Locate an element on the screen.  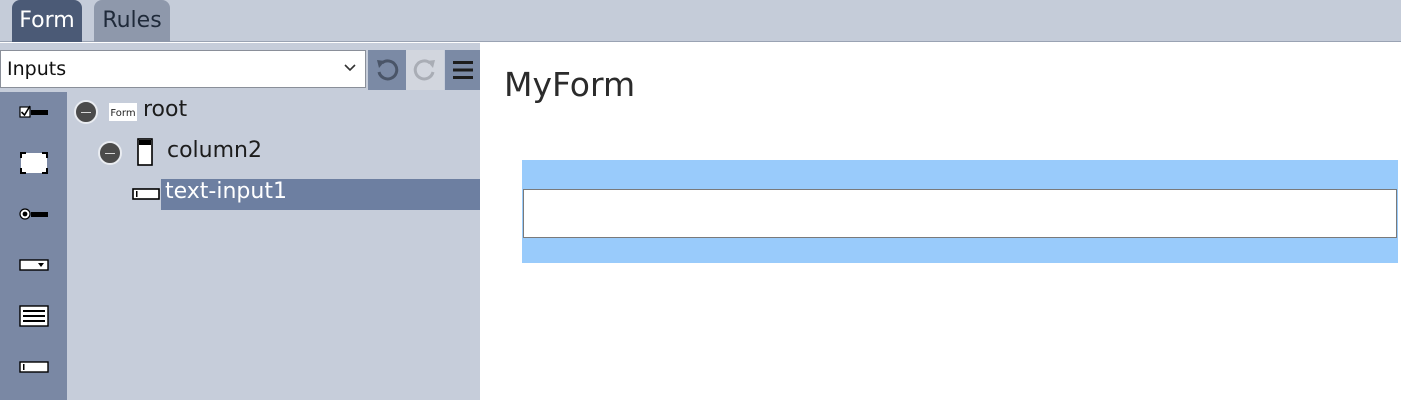
component-palette is located at coordinates (33, 246).